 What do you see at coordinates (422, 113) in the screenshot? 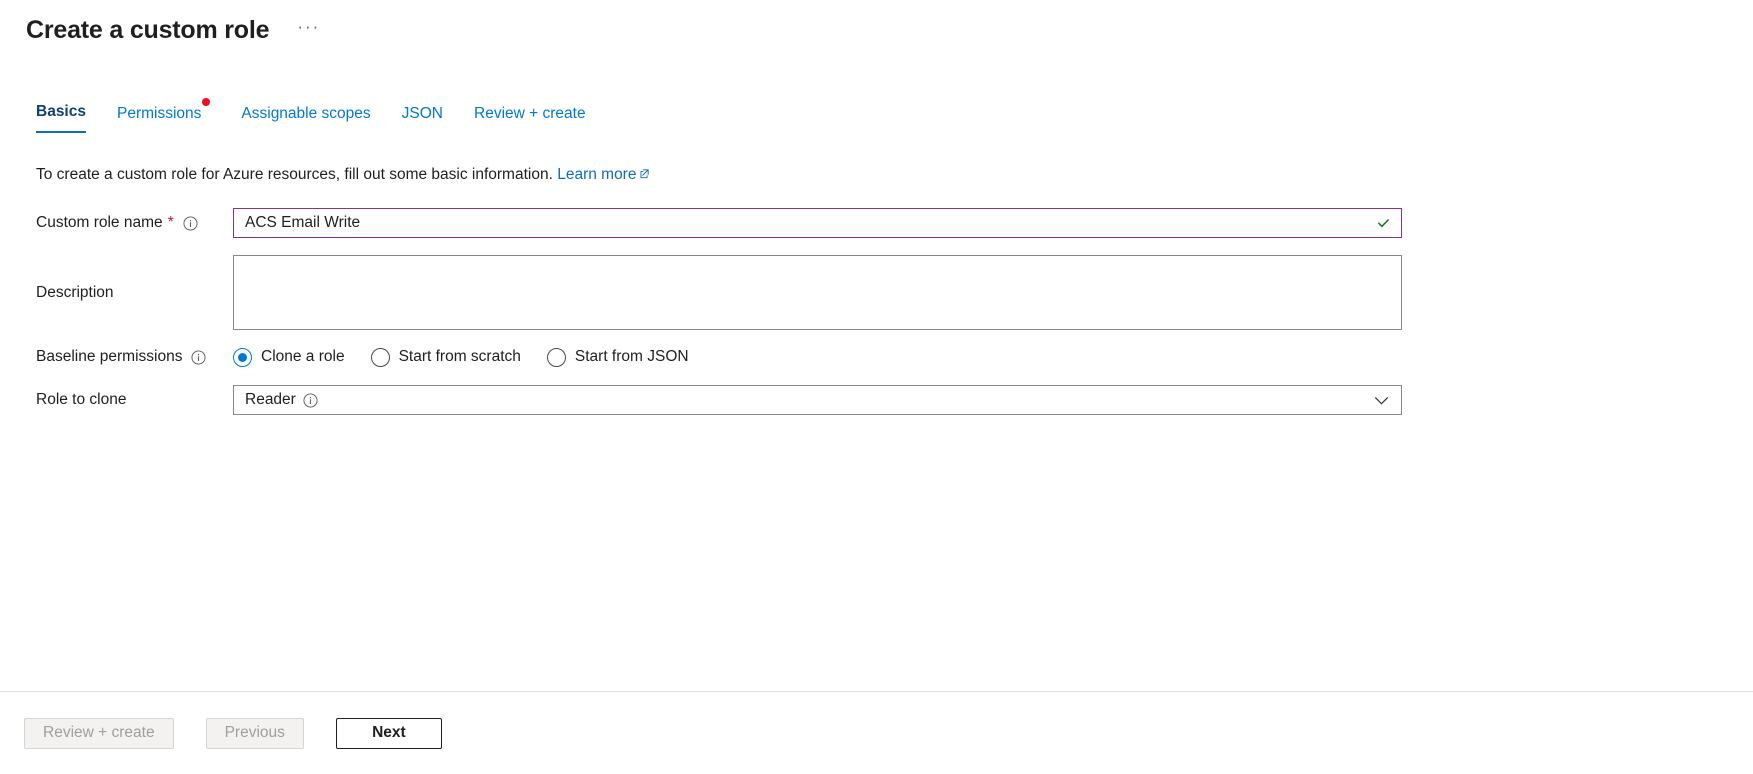
I see `tab-json-label: JSON` at bounding box center [422, 113].